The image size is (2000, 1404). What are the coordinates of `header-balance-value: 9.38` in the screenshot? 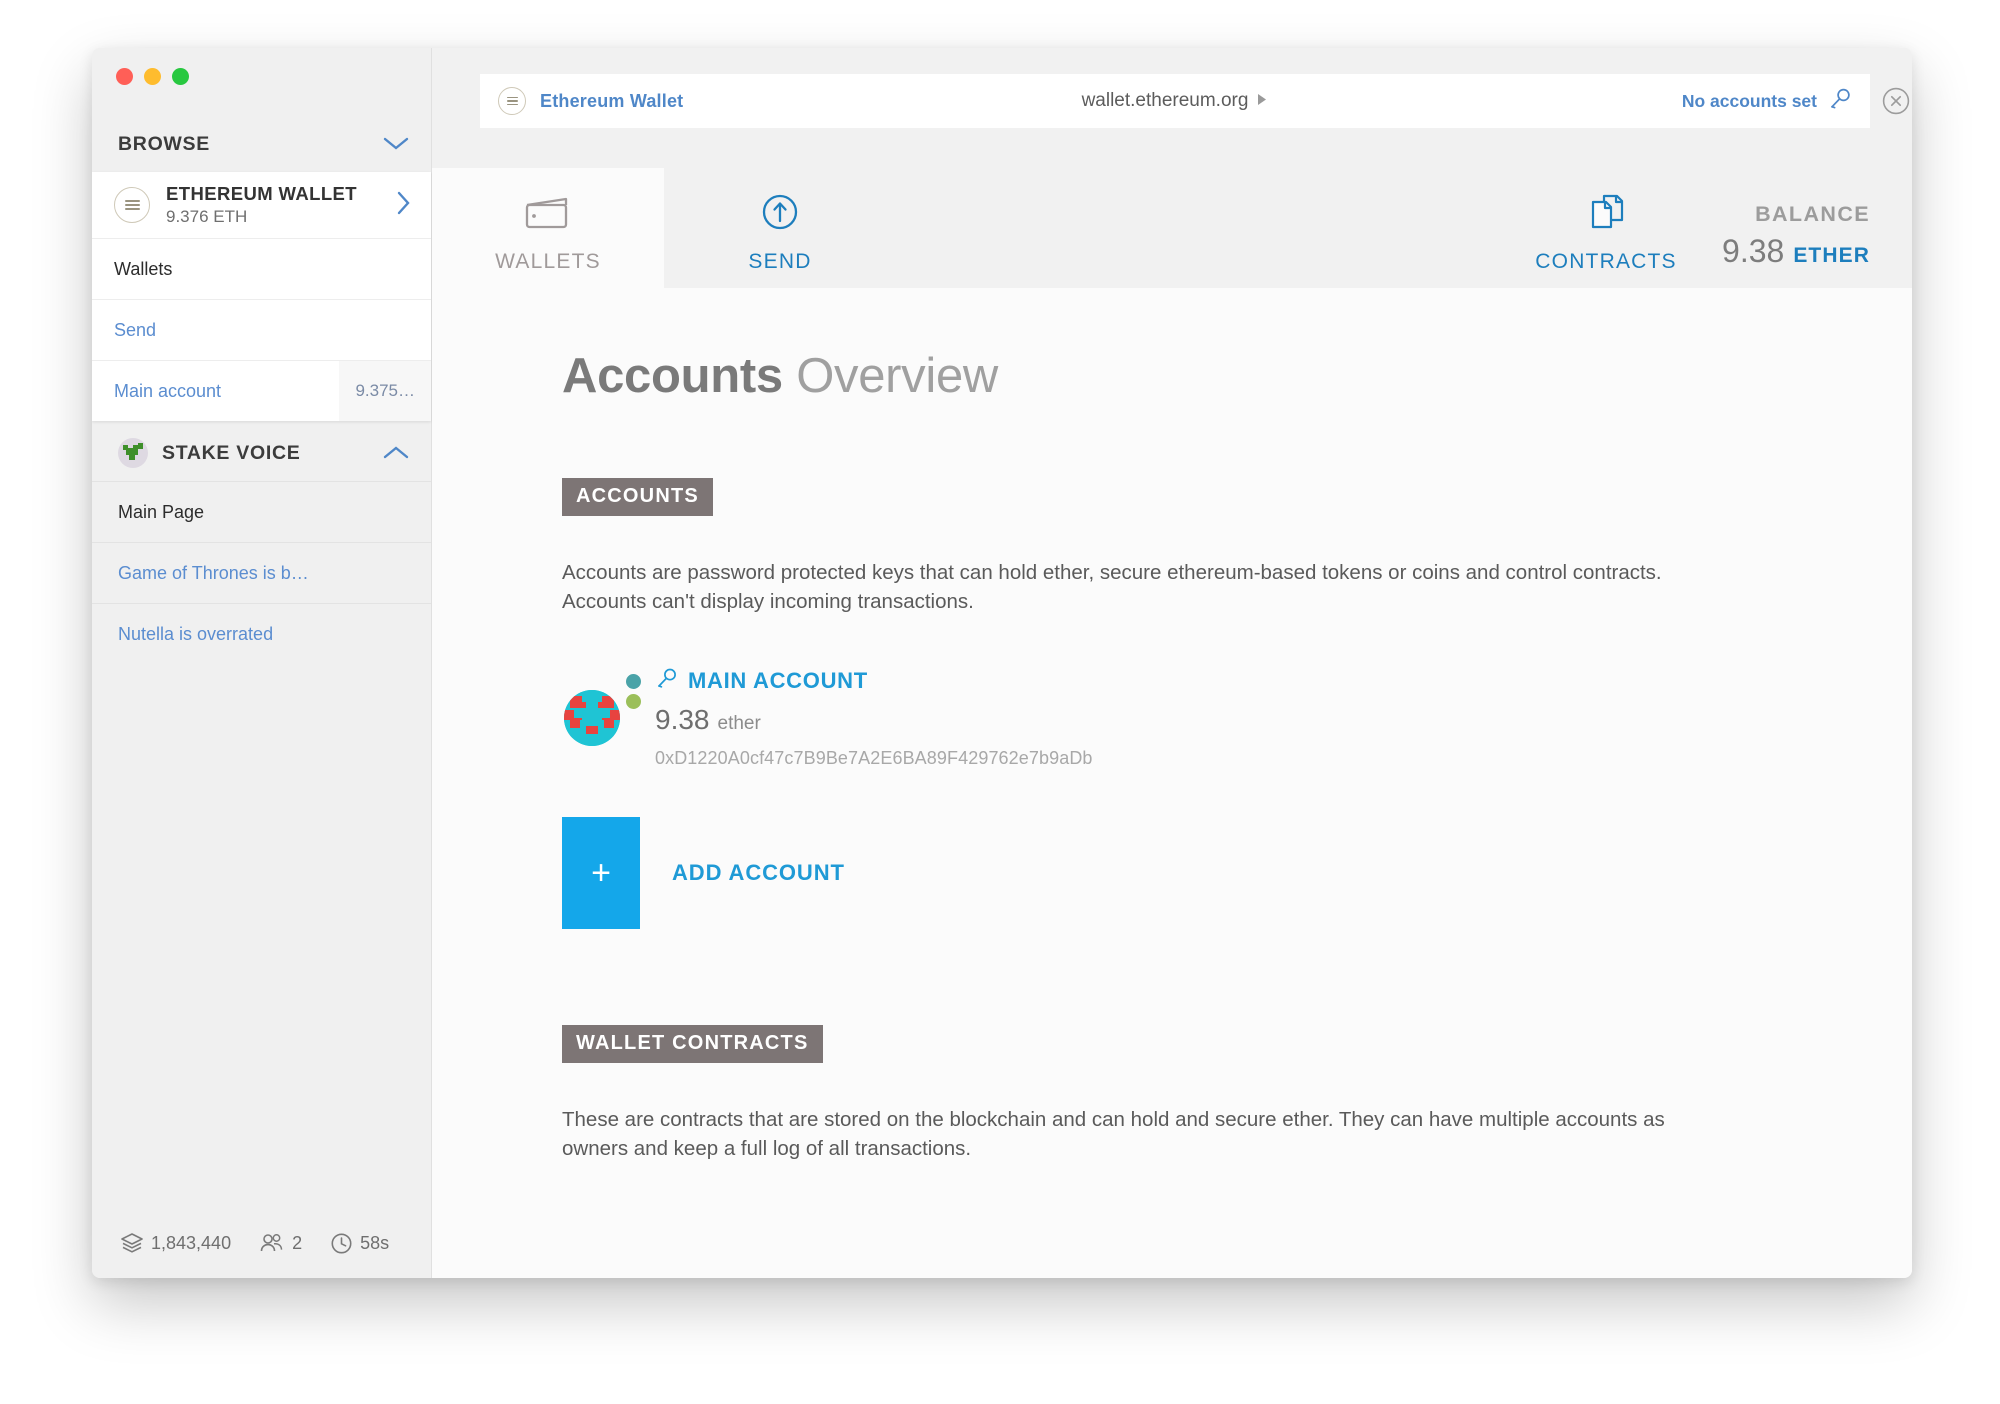 It's located at (1753, 251).